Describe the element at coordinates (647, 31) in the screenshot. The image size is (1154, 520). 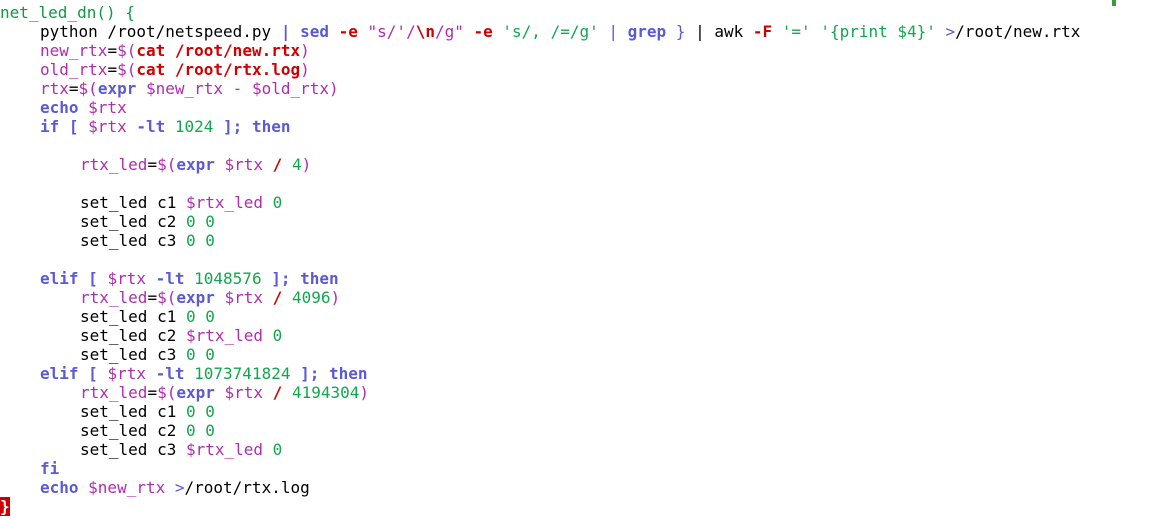
I see `code-token: grep` at that location.